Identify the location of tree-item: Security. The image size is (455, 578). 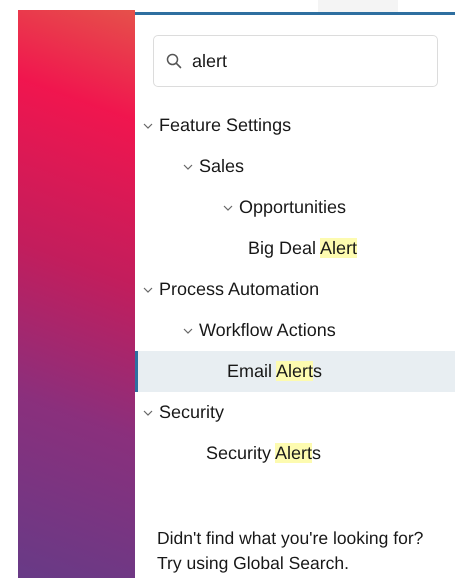
(191, 412).